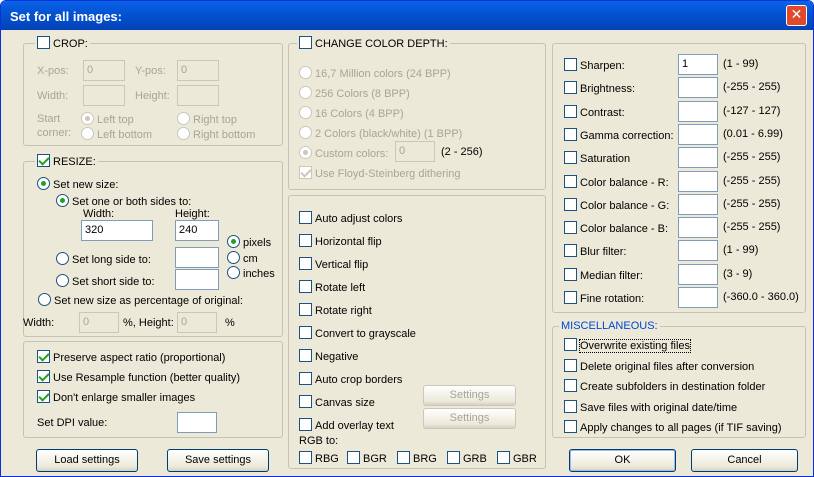 The image size is (814, 477). I want to click on bgr-checkbox: BGR, so click(367, 458).